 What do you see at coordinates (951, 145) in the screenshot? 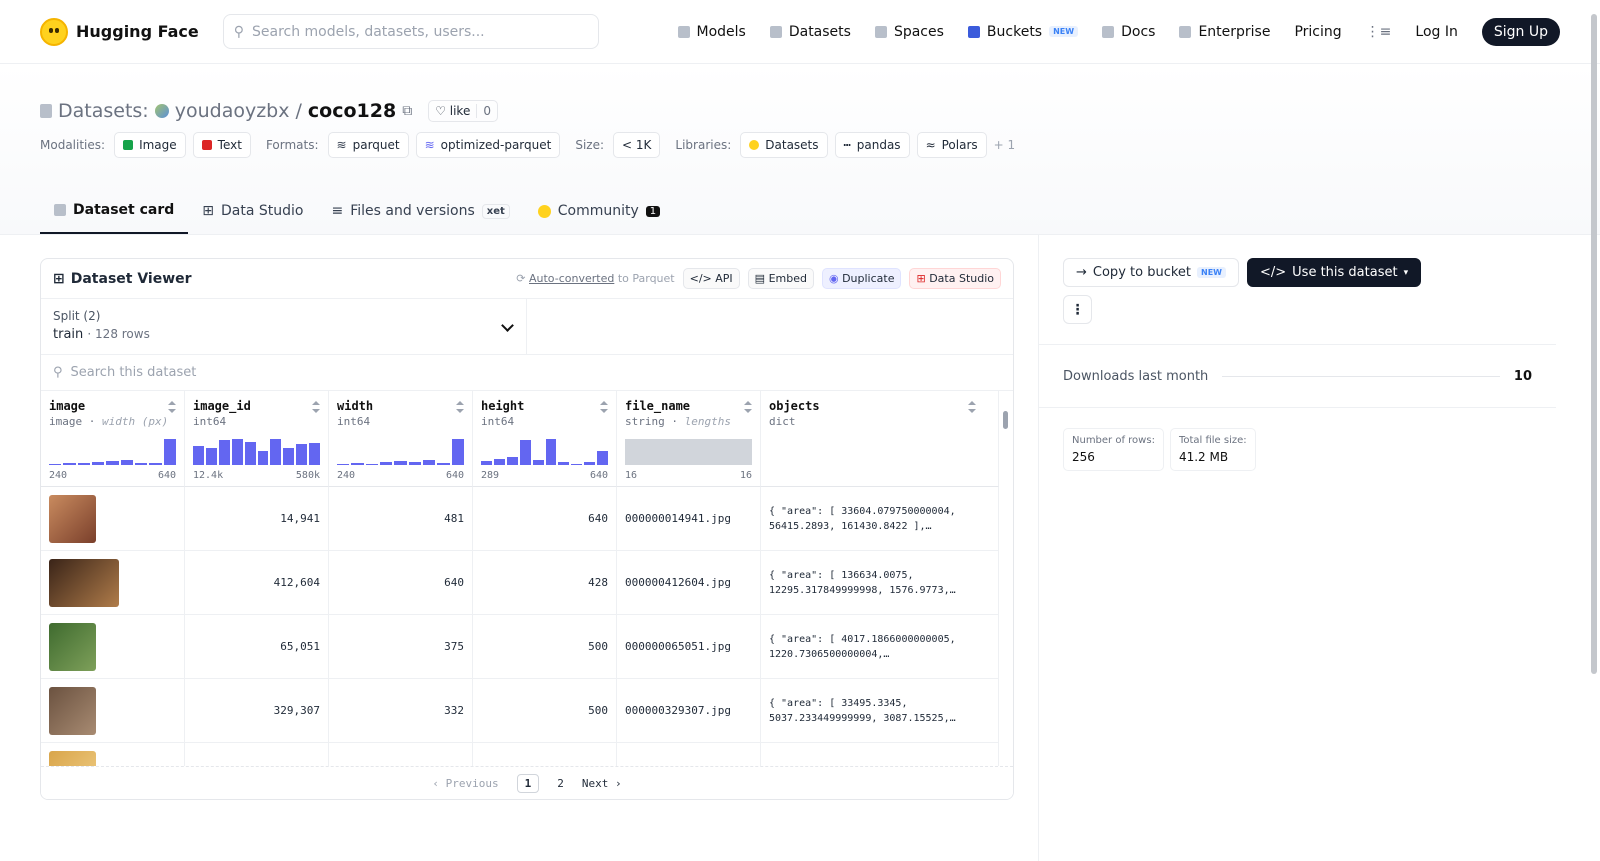
I see `tag-library-polars: ≈ Polars` at bounding box center [951, 145].